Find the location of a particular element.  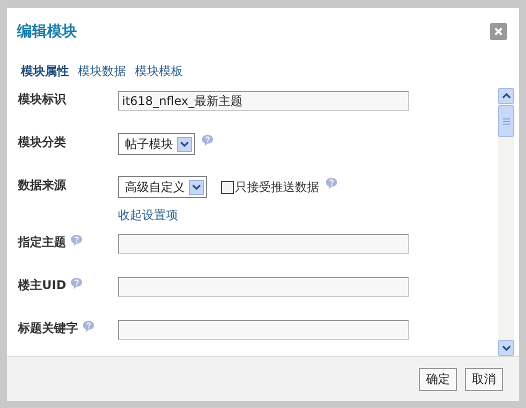

dialog-title: 编辑模块 is located at coordinates (47, 31).